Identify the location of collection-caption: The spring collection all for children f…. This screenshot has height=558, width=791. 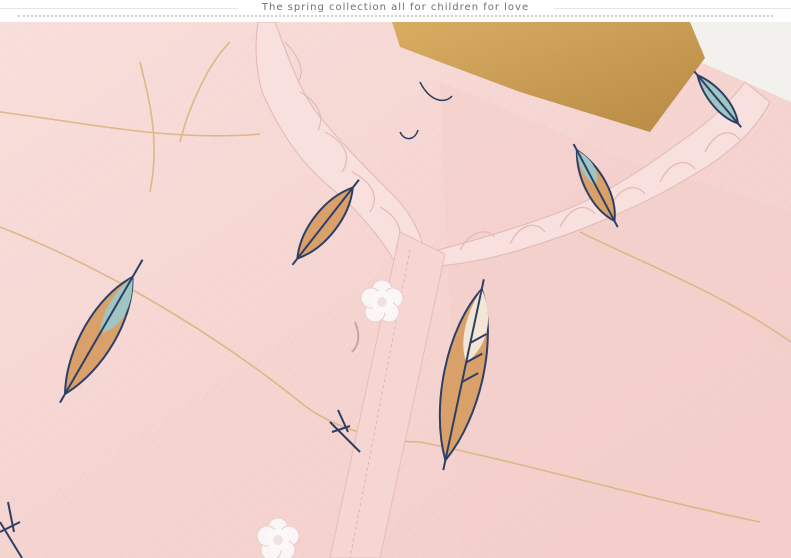
(395, 7).